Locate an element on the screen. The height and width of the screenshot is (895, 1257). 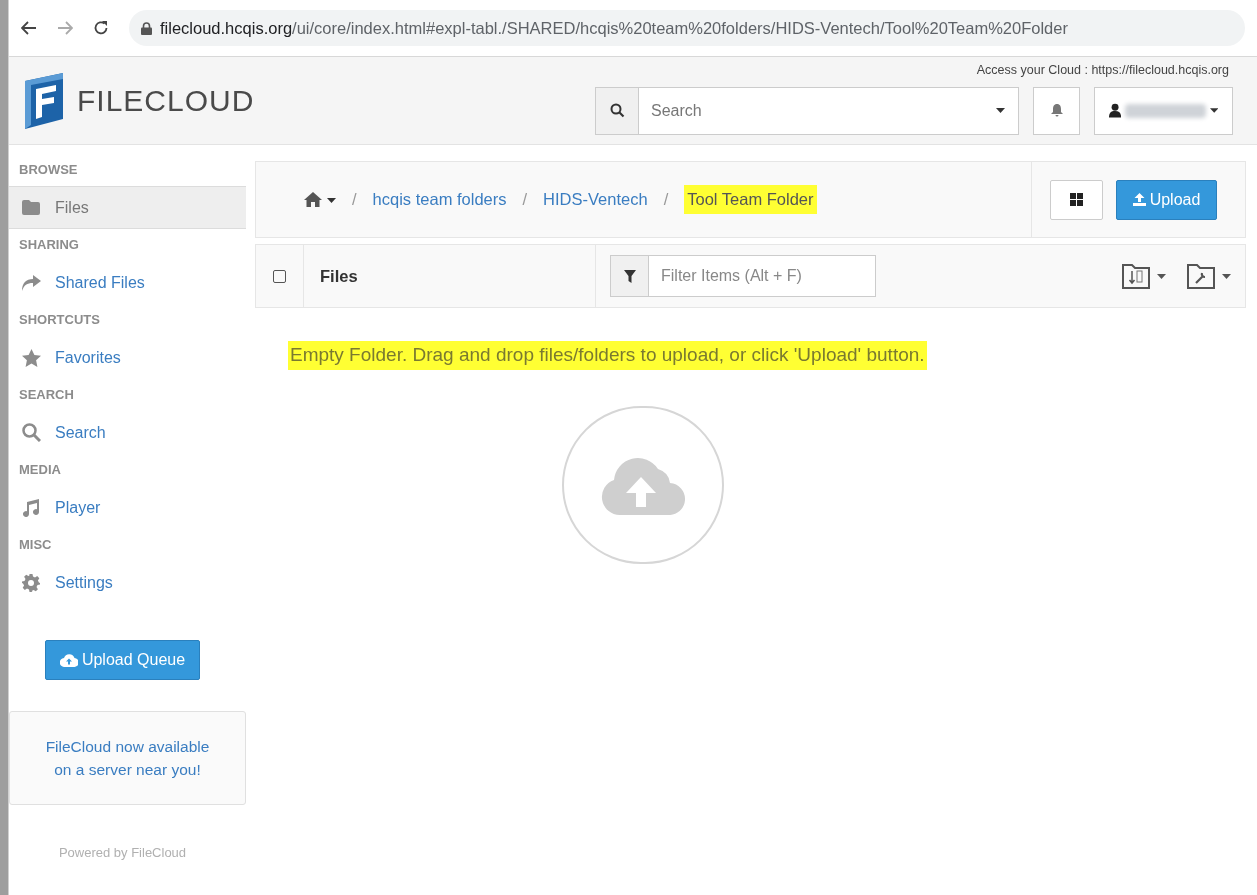
lock-icon is located at coordinates (146, 28).